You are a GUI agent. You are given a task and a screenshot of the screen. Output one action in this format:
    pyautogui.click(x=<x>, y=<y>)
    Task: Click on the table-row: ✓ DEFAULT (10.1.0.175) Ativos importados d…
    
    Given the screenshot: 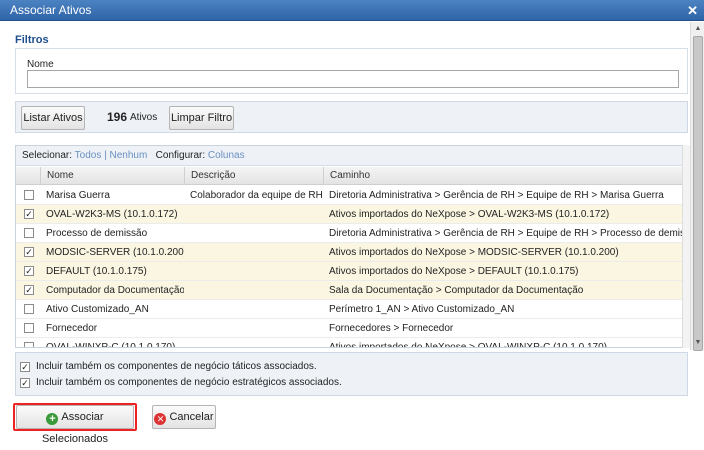 What is the action you would take?
    pyautogui.click(x=351, y=271)
    